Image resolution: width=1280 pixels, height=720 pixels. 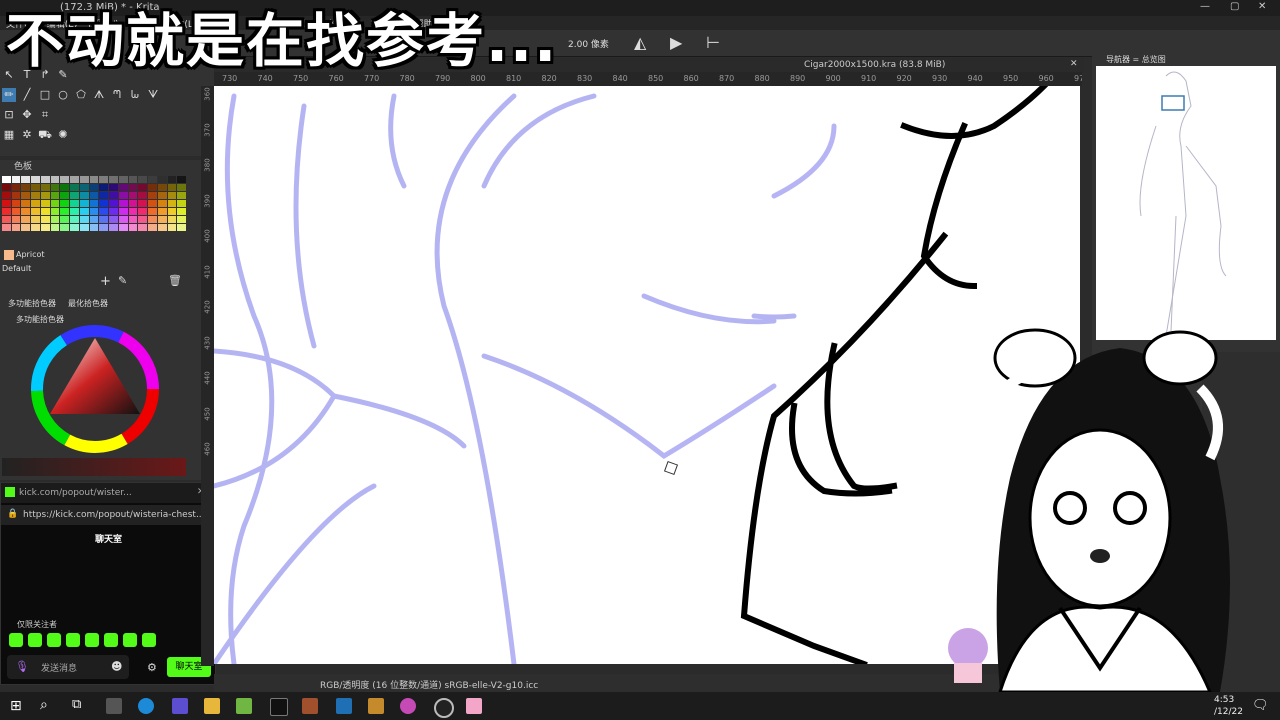 I want to click on maximize-icon: ▢, so click(x=1234, y=6).